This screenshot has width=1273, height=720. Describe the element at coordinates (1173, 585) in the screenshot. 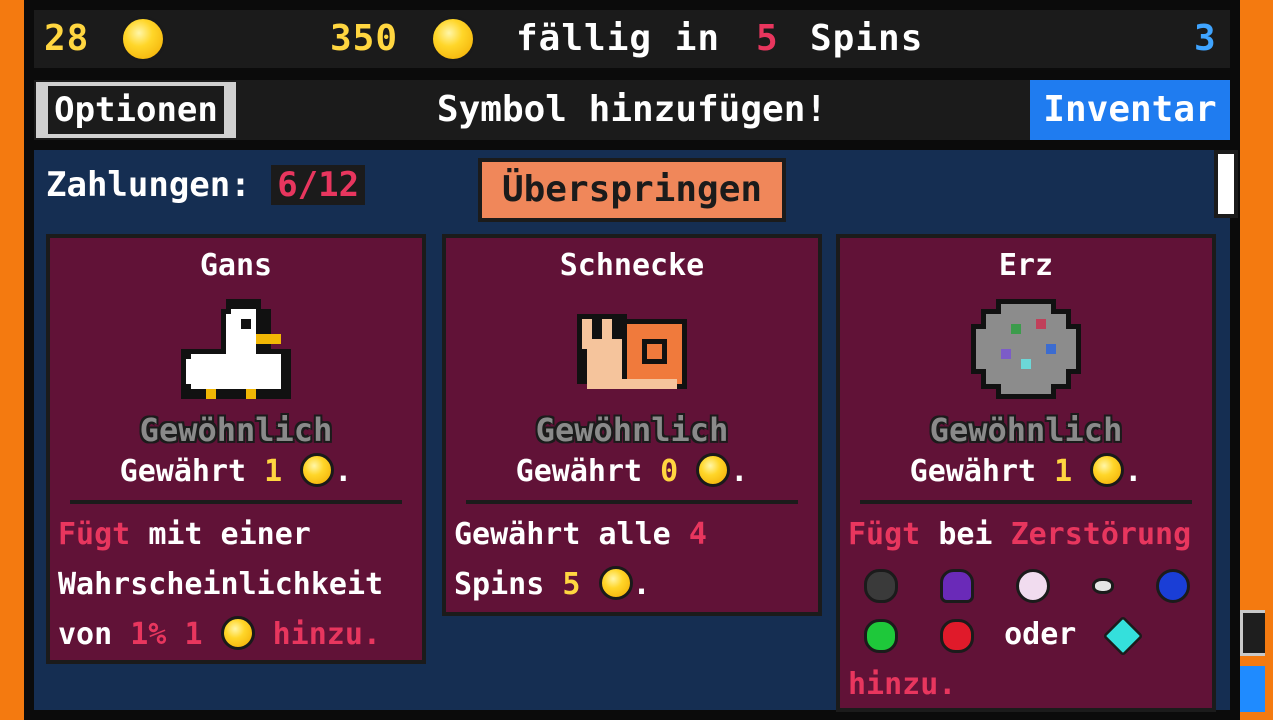

I see `sapphire-gem-icon` at that location.